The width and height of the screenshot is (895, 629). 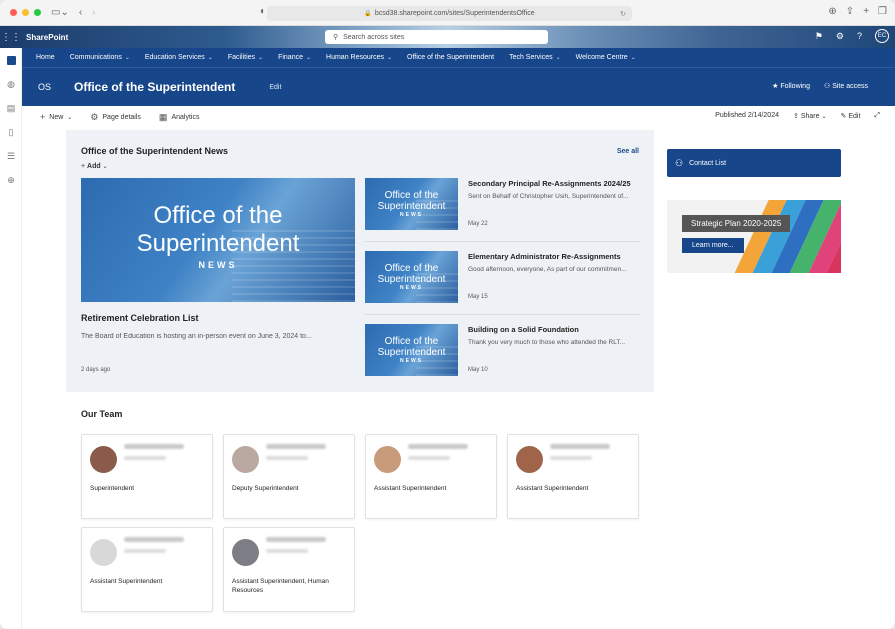 I want to click on team-member-title: Superintendent, so click(x=112, y=488).